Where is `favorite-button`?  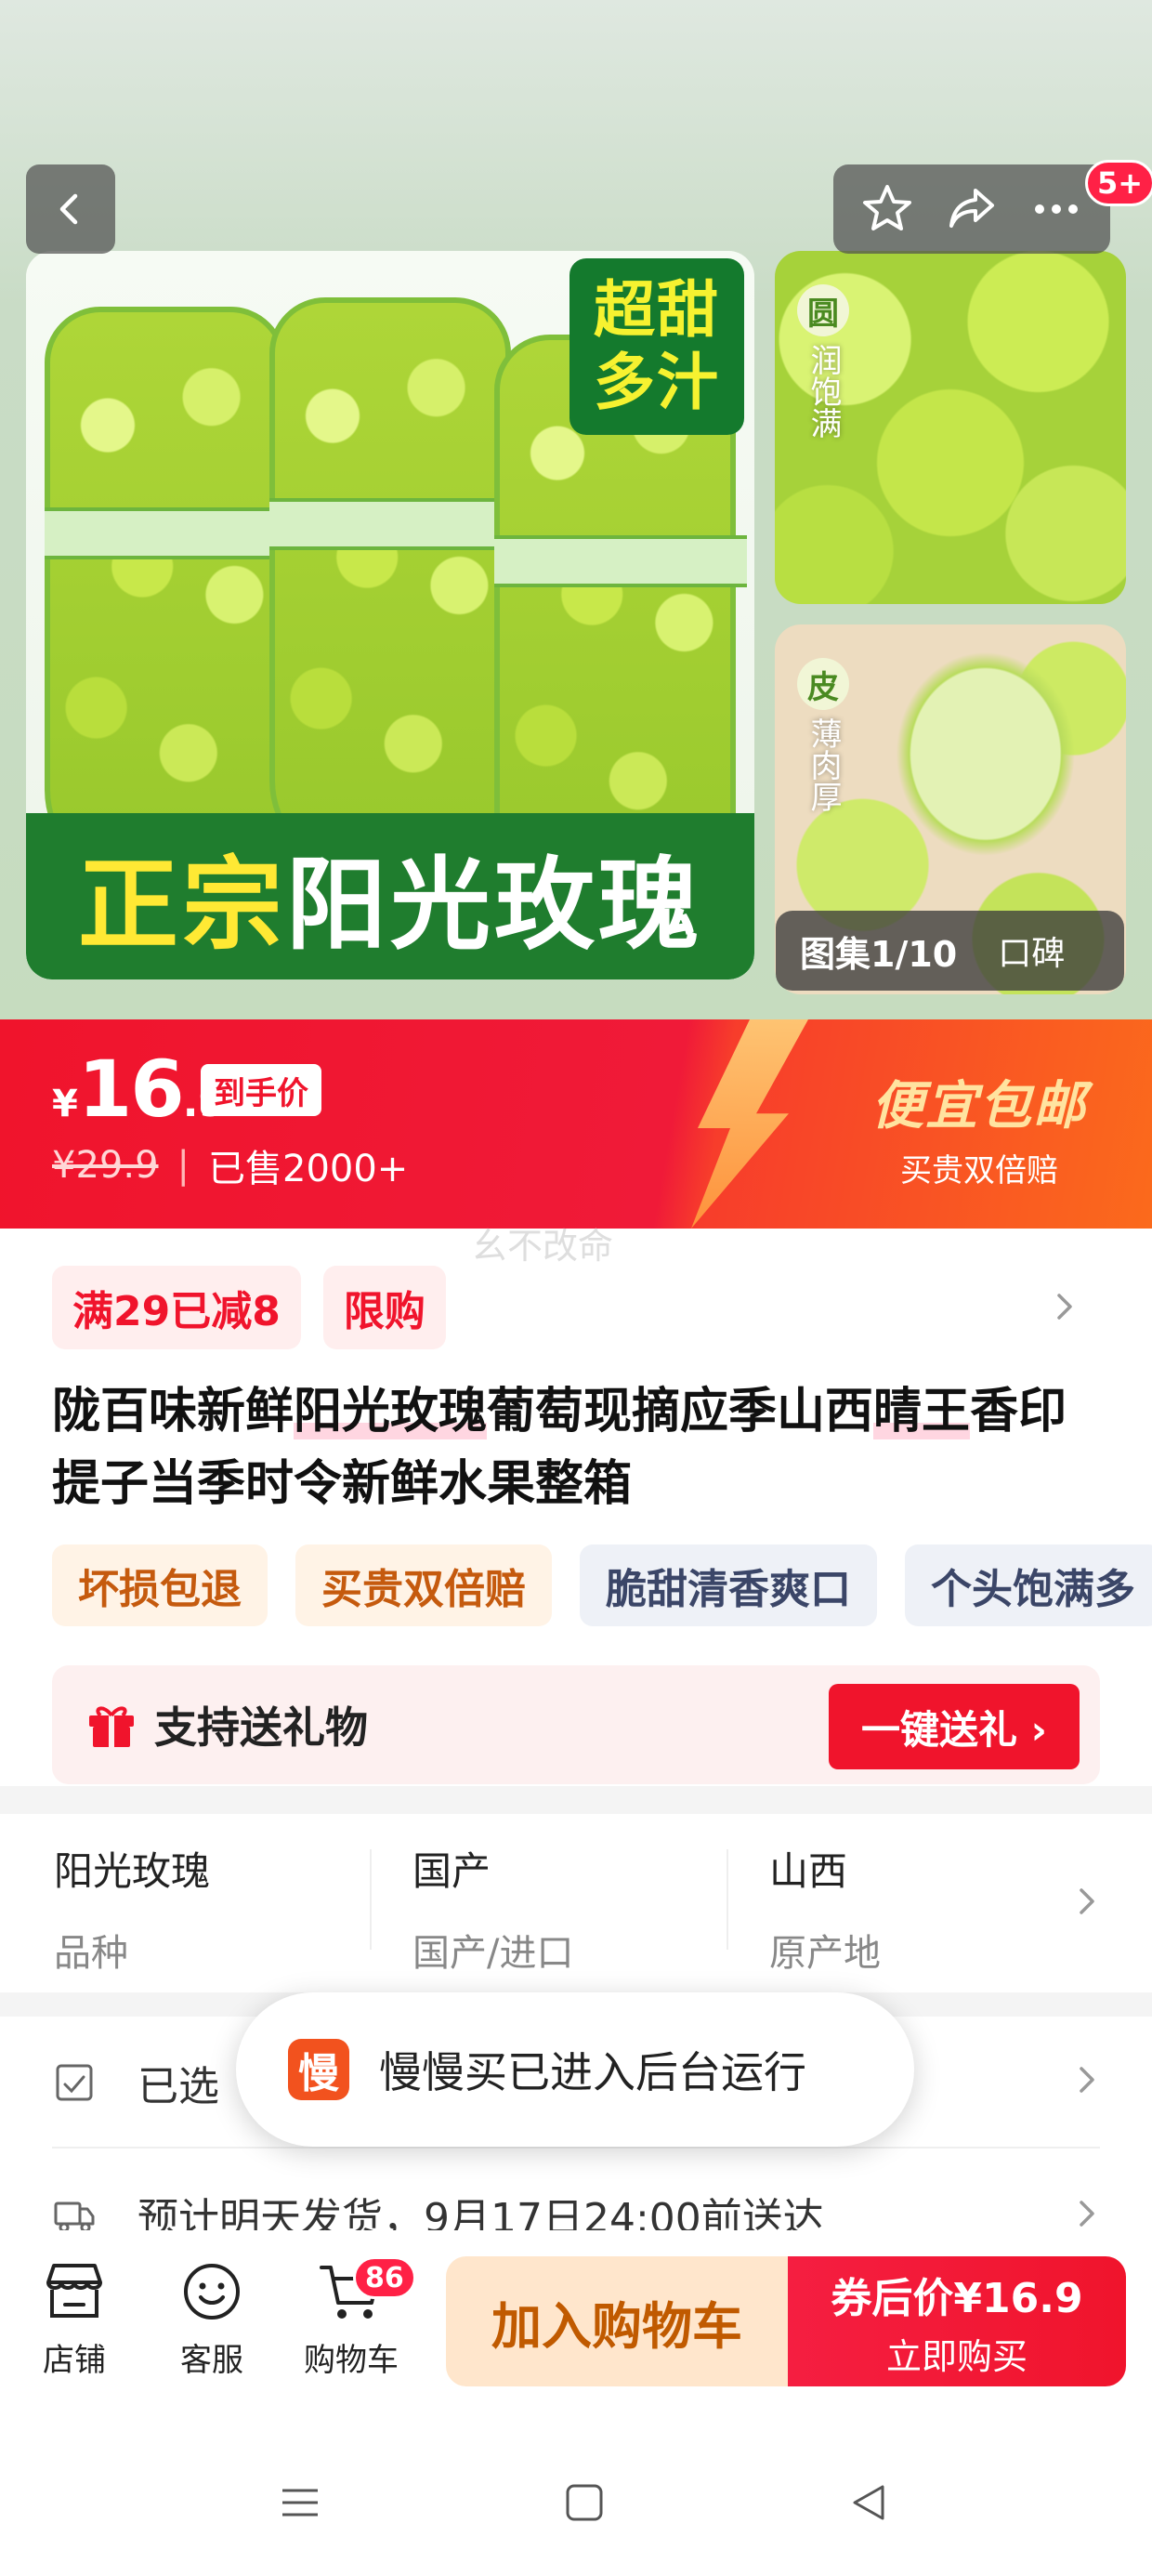
favorite-button is located at coordinates (887, 209).